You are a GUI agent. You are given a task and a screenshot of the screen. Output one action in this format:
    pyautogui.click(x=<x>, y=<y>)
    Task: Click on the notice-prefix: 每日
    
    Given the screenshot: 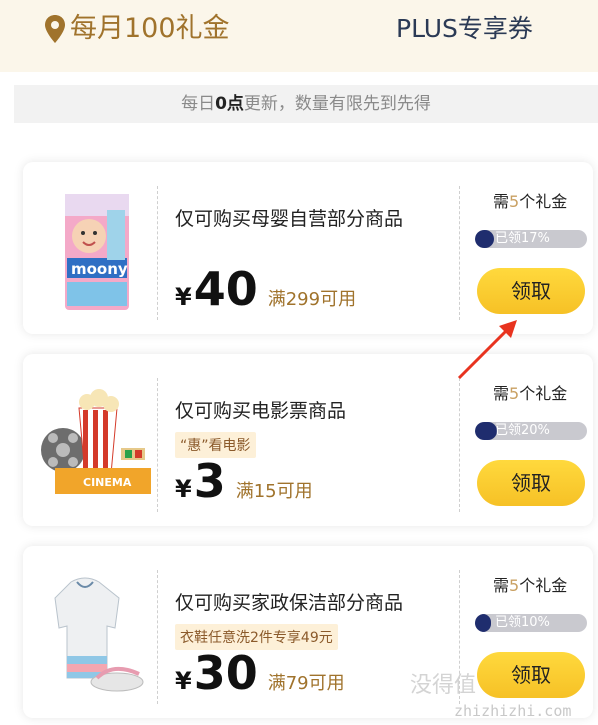 What is the action you would take?
    pyautogui.click(x=198, y=104)
    